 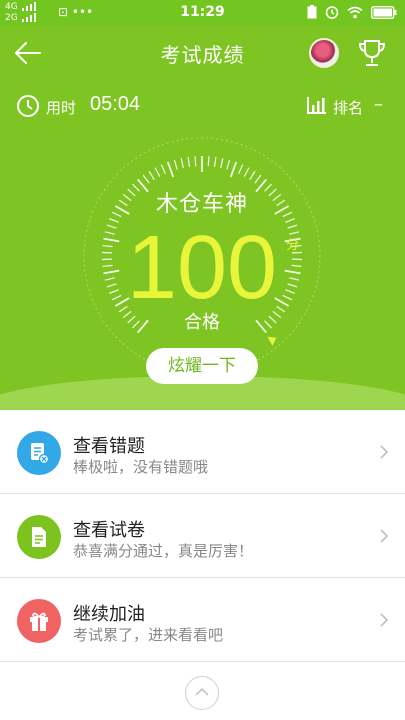 I want to click on trophy-icon, so click(x=372, y=53).